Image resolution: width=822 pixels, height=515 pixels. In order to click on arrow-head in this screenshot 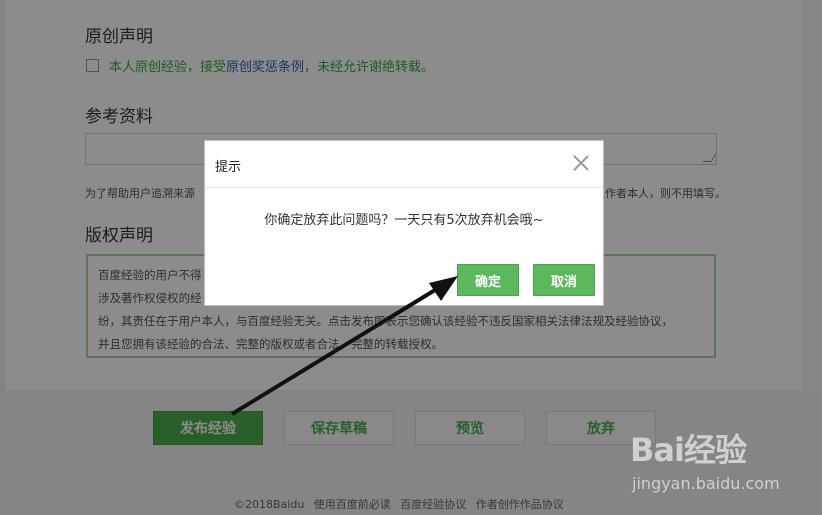, I will do `click(443, 288)`.